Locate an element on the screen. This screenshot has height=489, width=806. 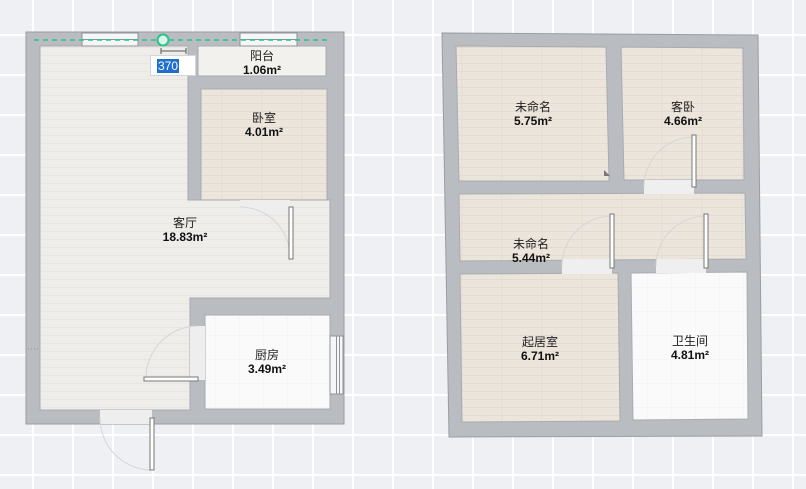
room-area-unnamed-2: 5.44m² is located at coordinates (531, 258).